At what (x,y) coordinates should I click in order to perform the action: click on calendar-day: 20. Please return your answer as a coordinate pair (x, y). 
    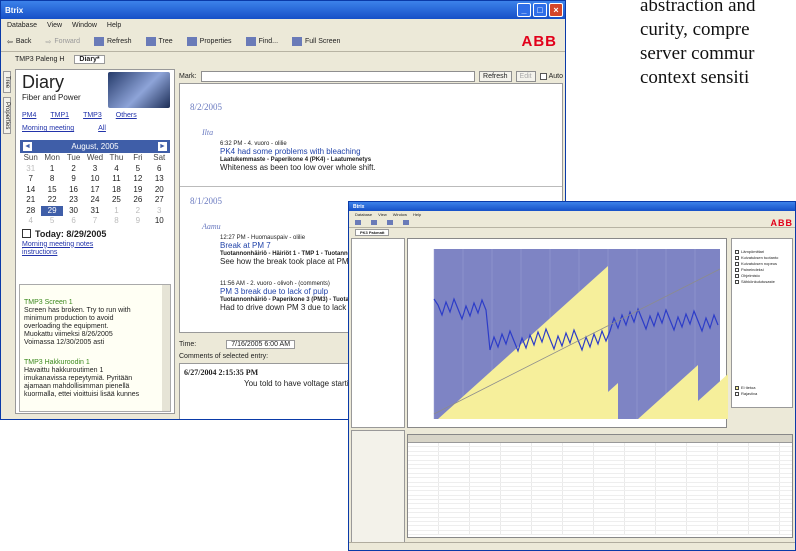
    Looking at the image, I should click on (159, 190).